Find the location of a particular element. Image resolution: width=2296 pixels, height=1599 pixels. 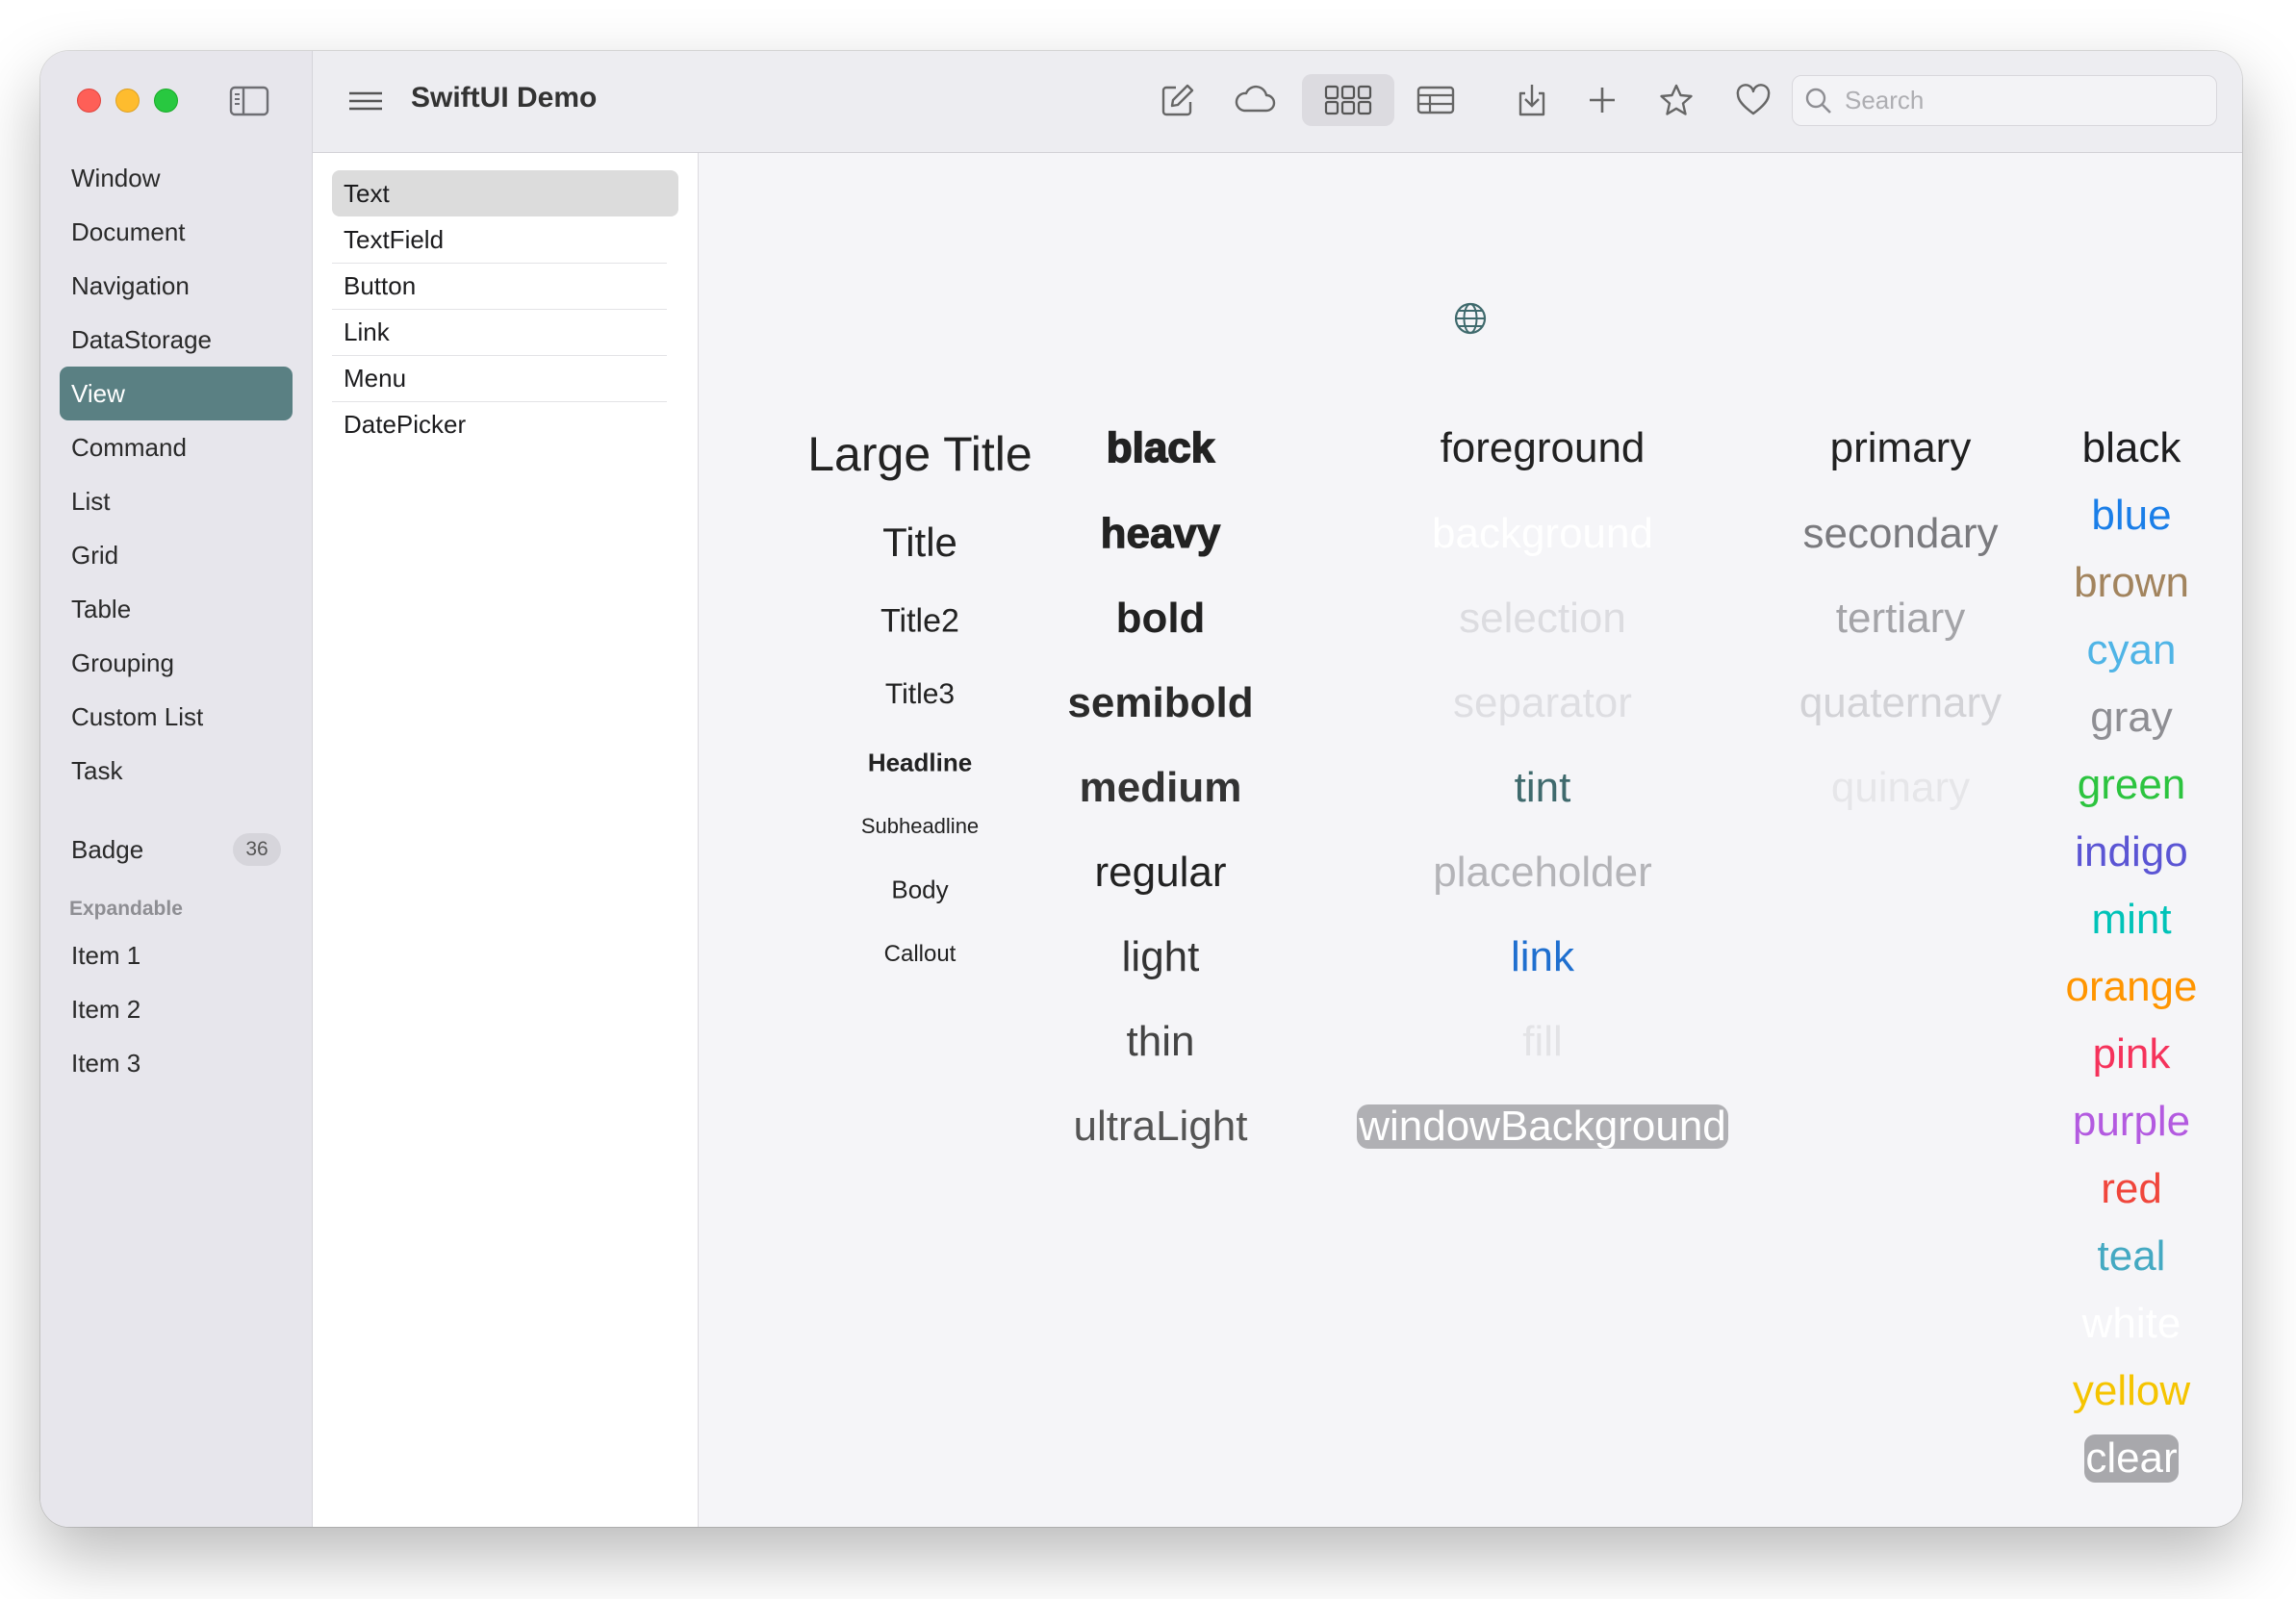

sidebar-item-label: Command is located at coordinates (129, 447).